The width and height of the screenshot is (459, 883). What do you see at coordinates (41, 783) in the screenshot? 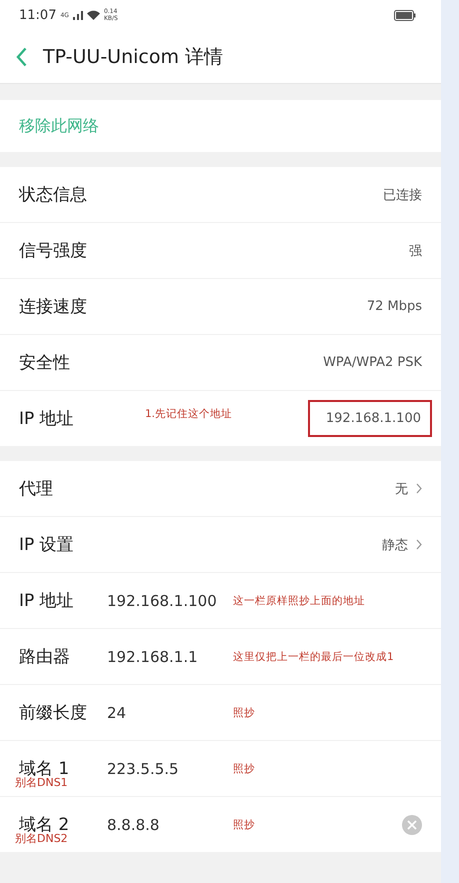
I see `alias-note: 别名DNS1` at bounding box center [41, 783].